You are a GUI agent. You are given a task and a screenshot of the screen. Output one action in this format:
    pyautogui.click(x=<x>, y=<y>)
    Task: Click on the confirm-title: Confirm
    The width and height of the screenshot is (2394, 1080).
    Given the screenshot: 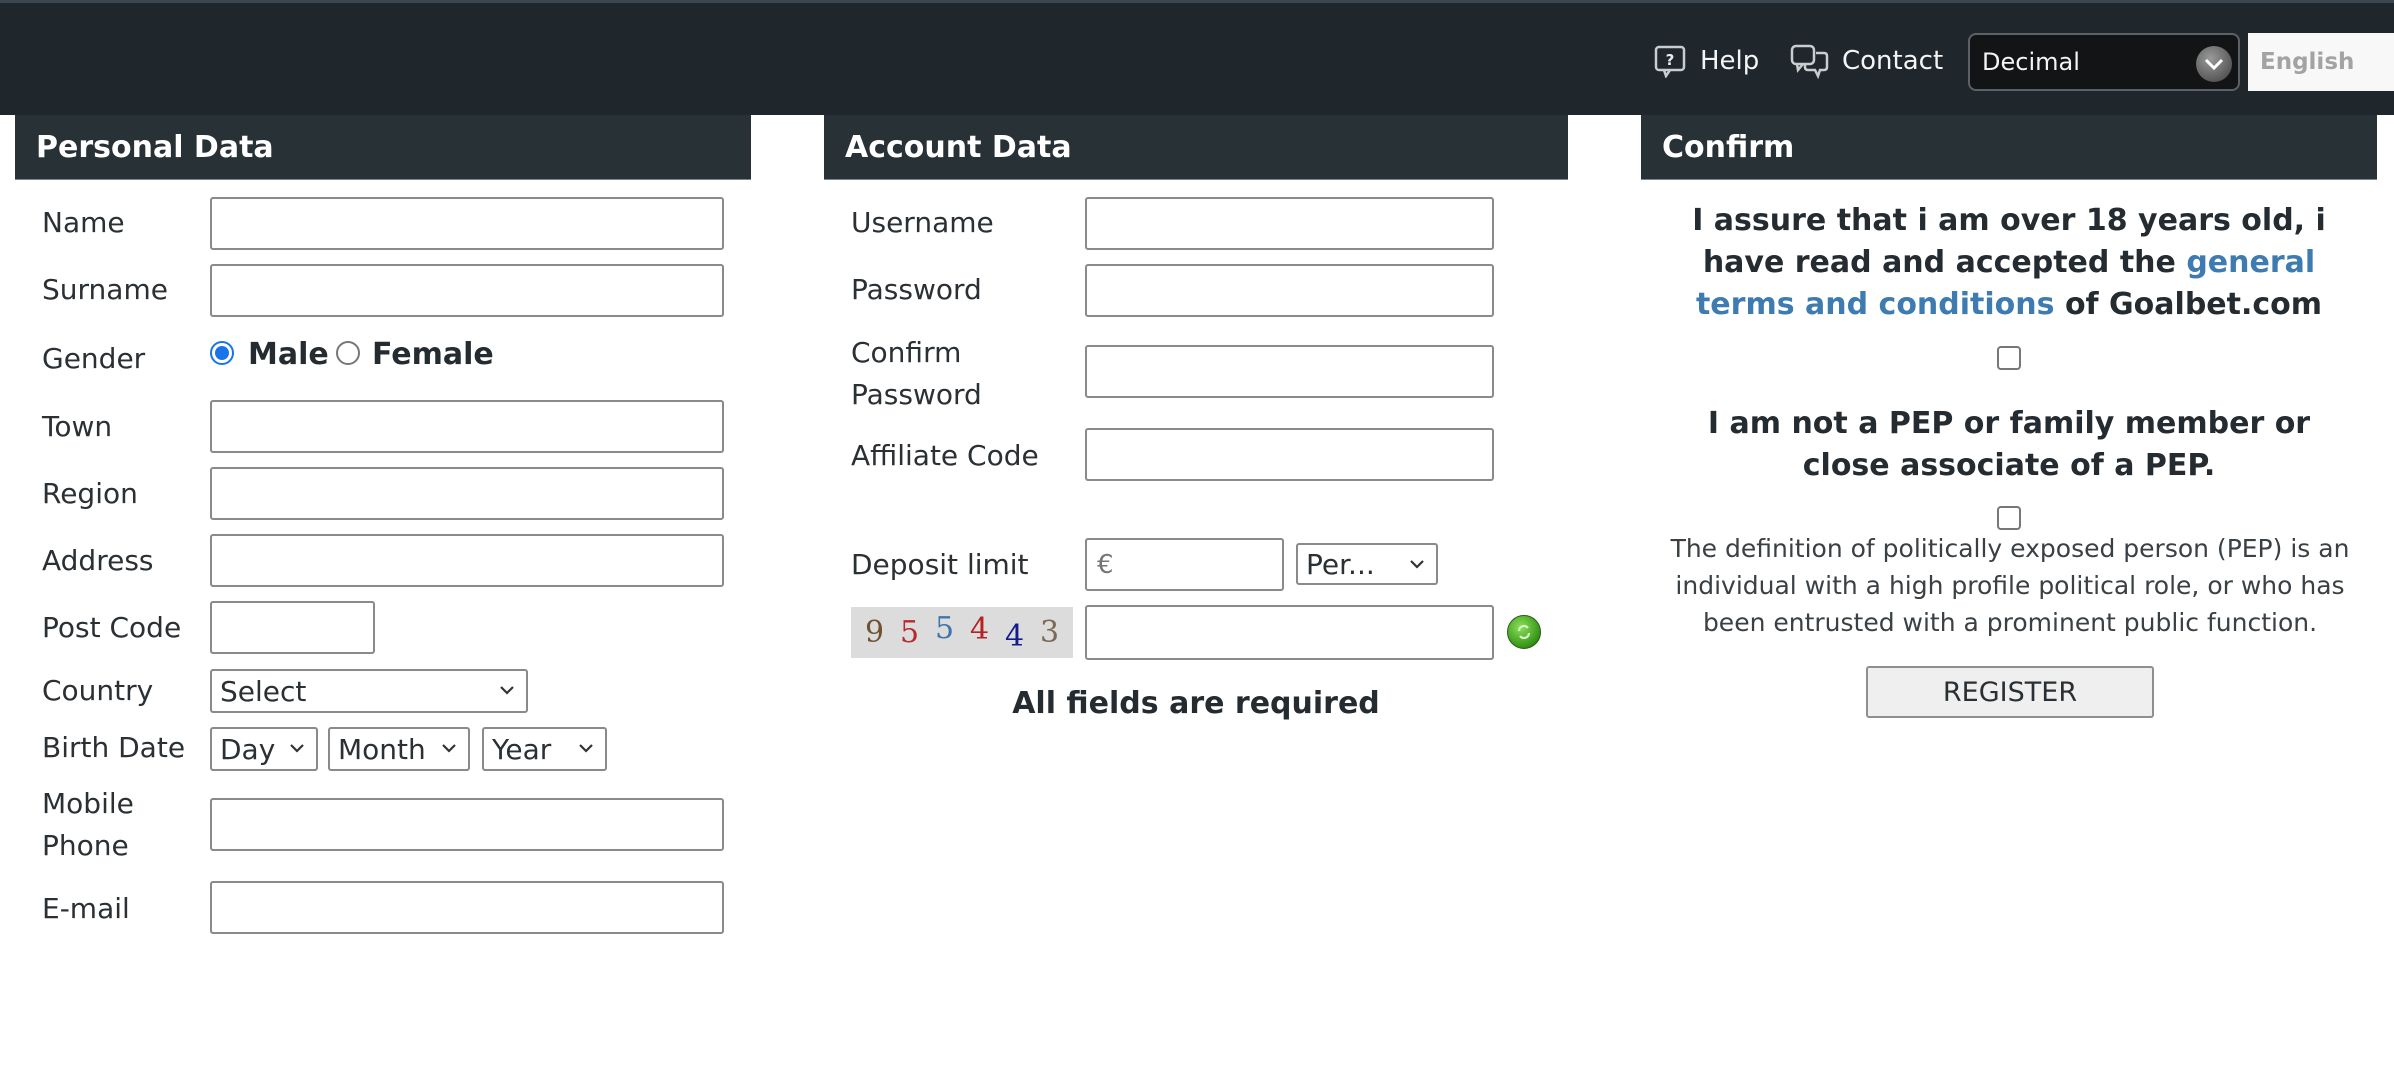 What is the action you would take?
    pyautogui.click(x=1728, y=147)
    